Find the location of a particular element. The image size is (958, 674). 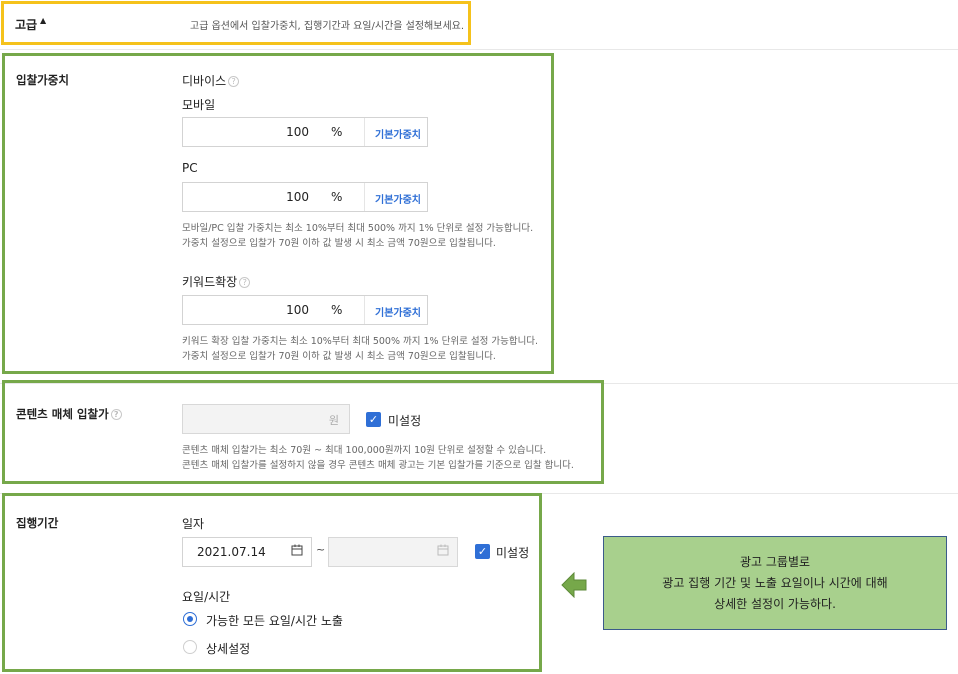

pc-weight-field: 100 % 기본가중치 is located at coordinates (305, 197).